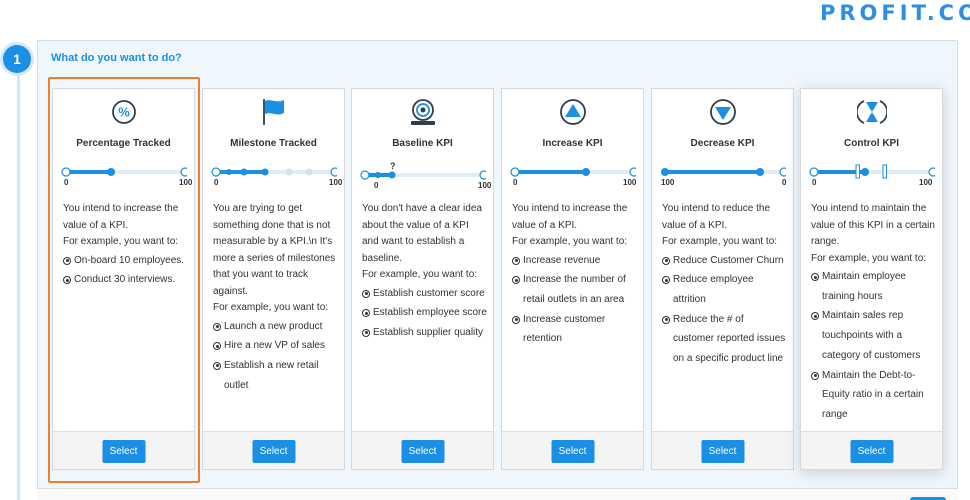 Image resolution: width=970 pixels, height=500 pixels. Describe the element at coordinates (871, 143) in the screenshot. I see `card-title: Control KPI` at that location.